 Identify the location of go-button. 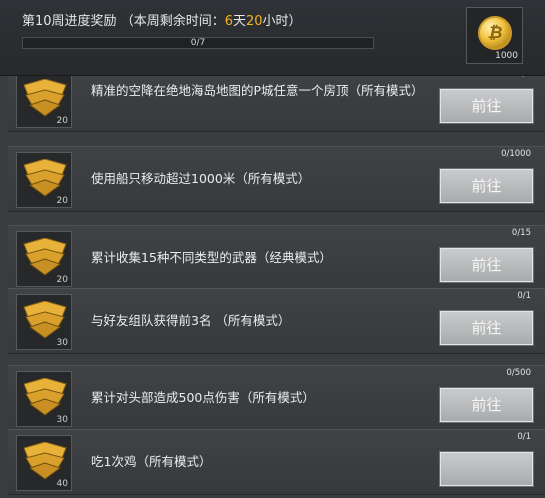
(486, 469).